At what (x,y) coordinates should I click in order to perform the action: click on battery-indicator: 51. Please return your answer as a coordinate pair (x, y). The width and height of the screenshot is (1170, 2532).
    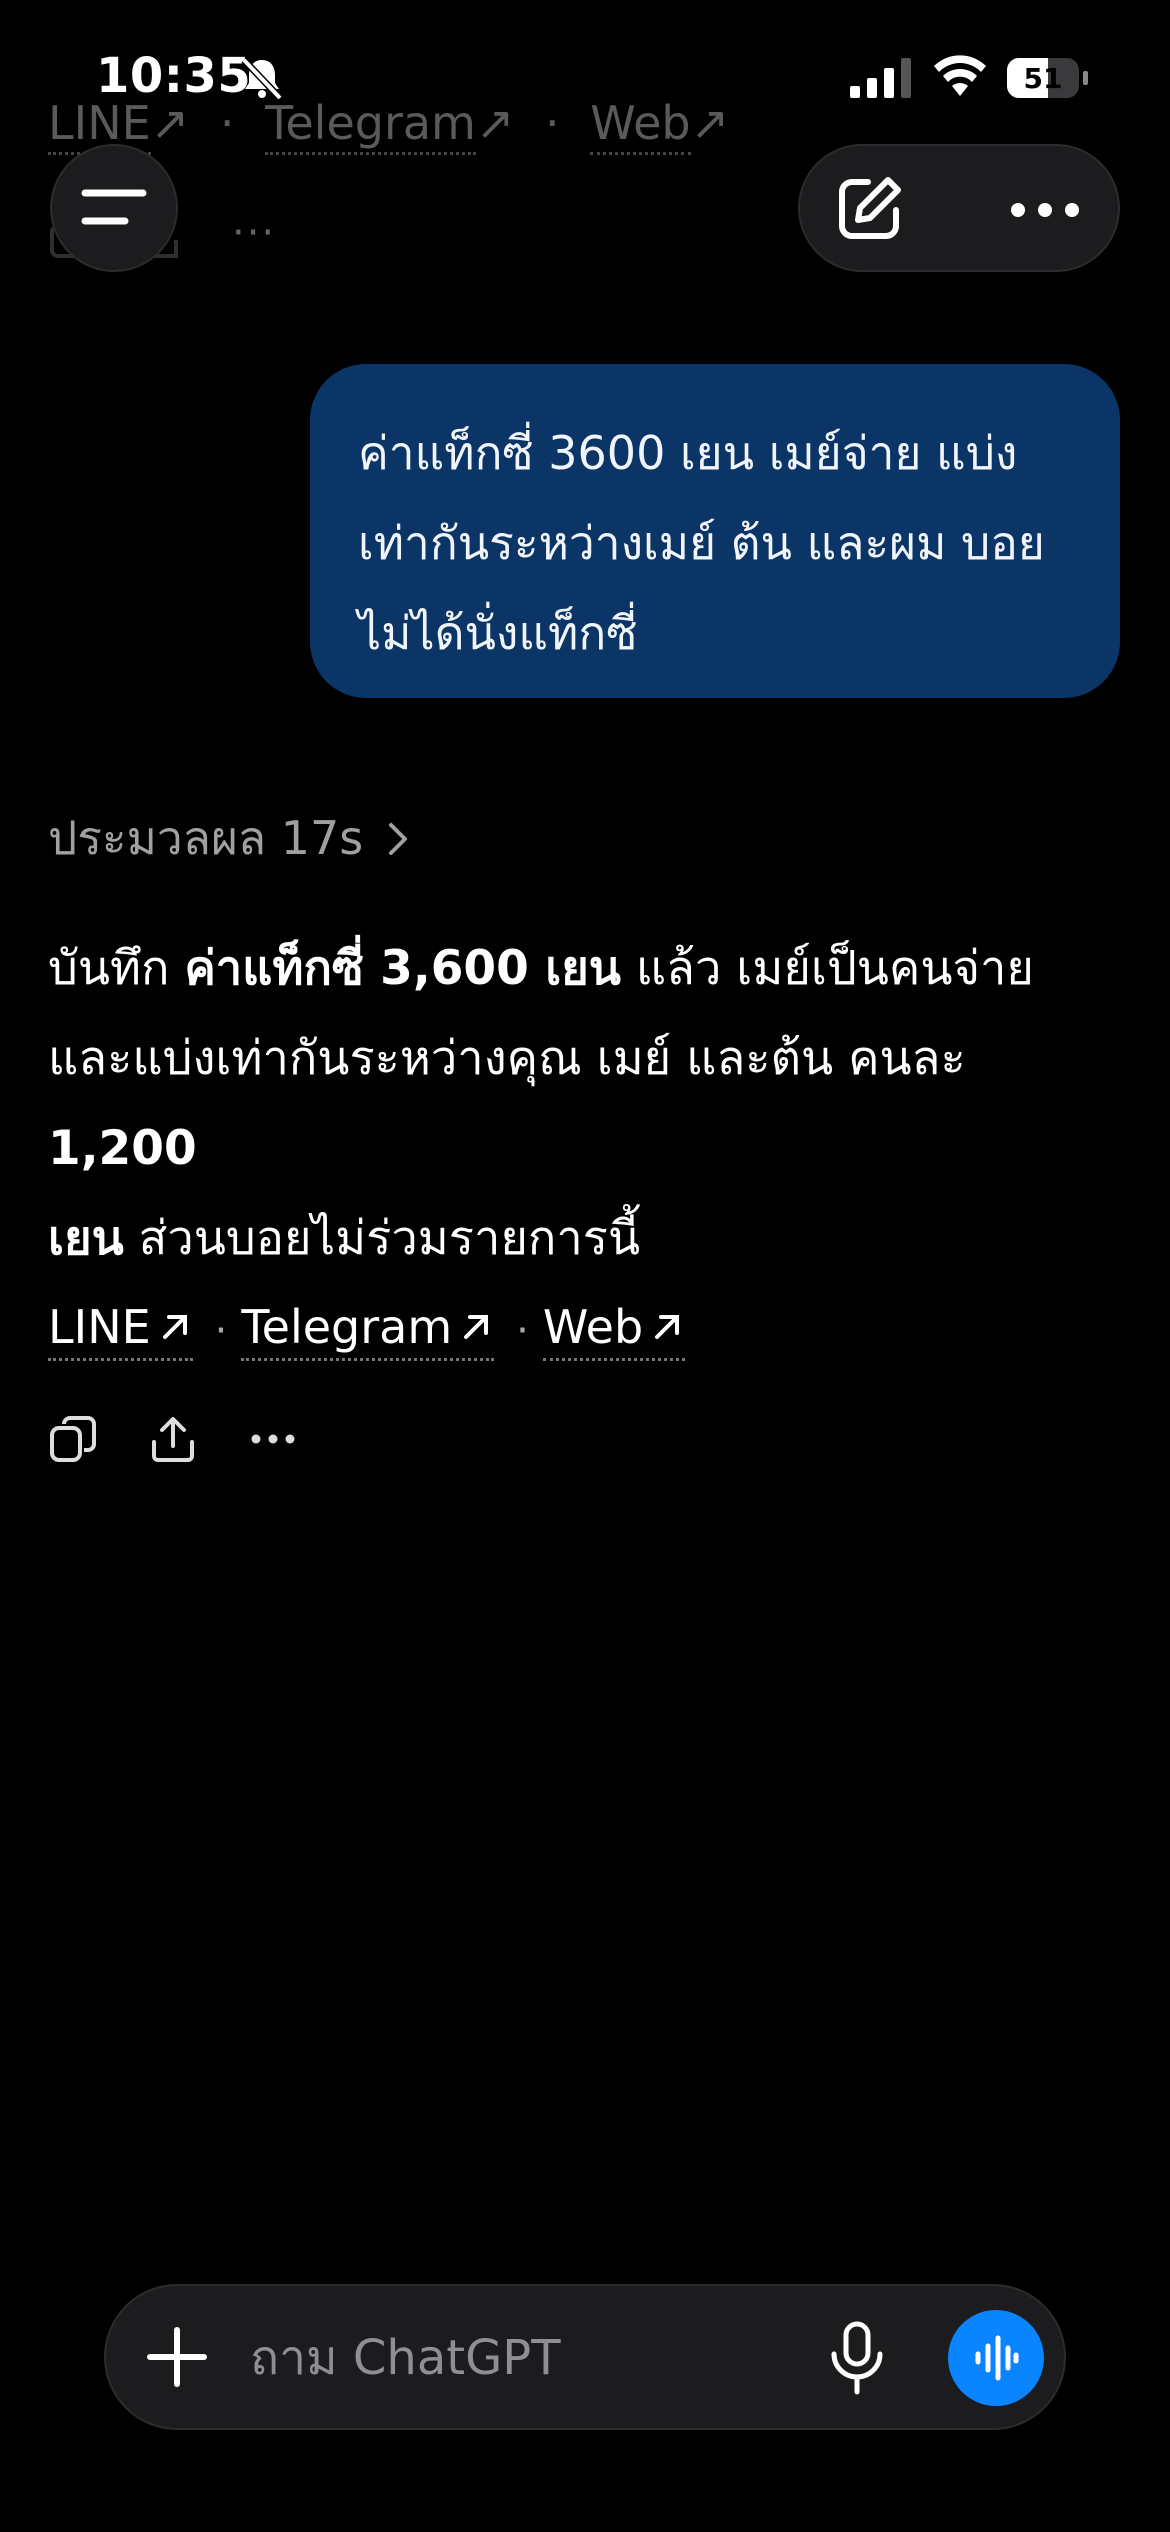
    Looking at the image, I should click on (1048, 78).